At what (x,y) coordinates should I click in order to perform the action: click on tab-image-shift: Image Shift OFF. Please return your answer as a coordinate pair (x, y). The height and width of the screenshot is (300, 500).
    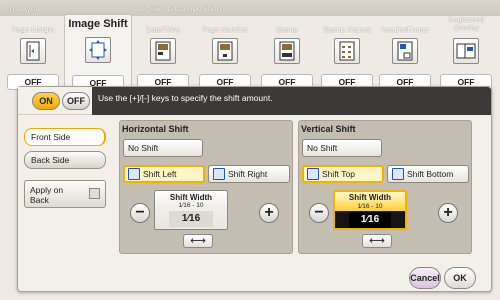
    Looking at the image, I should click on (98, 53).